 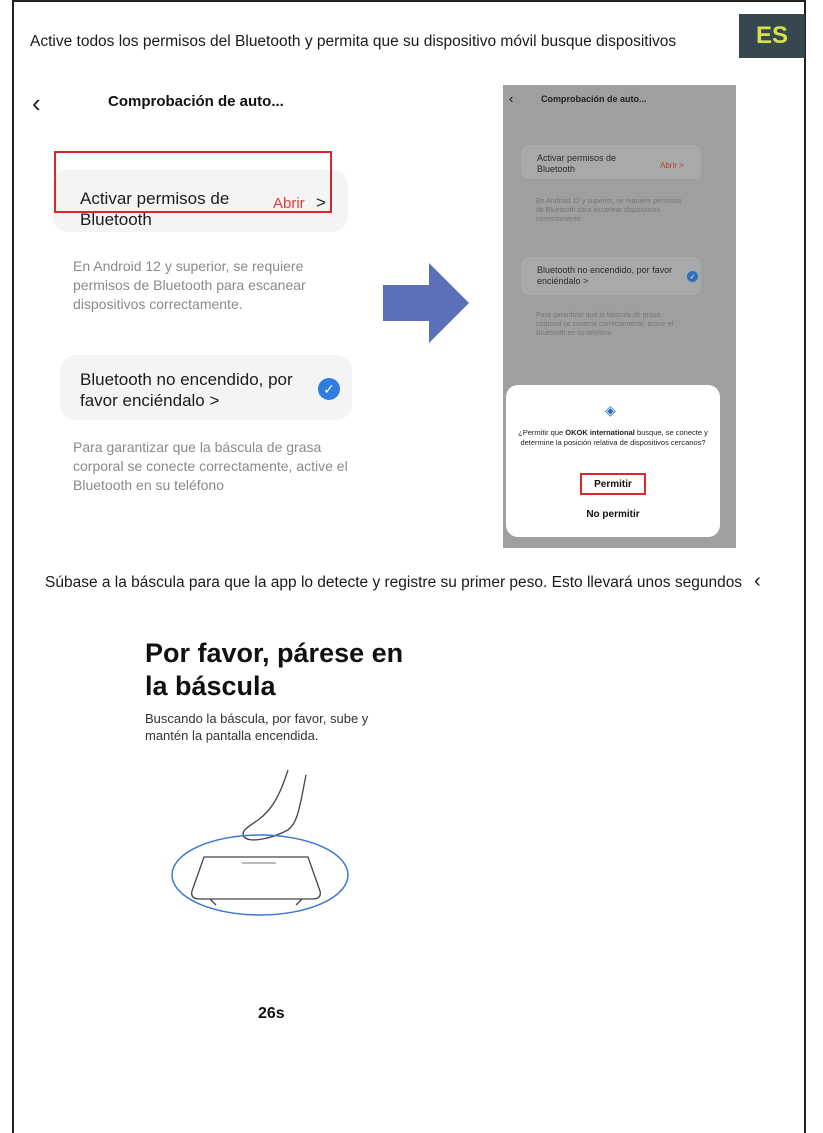 What do you see at coordinates (274, 669) in the screenshot?
I see `page-title: Por favor, párese en la báscula` at bounding box center [274, 669].